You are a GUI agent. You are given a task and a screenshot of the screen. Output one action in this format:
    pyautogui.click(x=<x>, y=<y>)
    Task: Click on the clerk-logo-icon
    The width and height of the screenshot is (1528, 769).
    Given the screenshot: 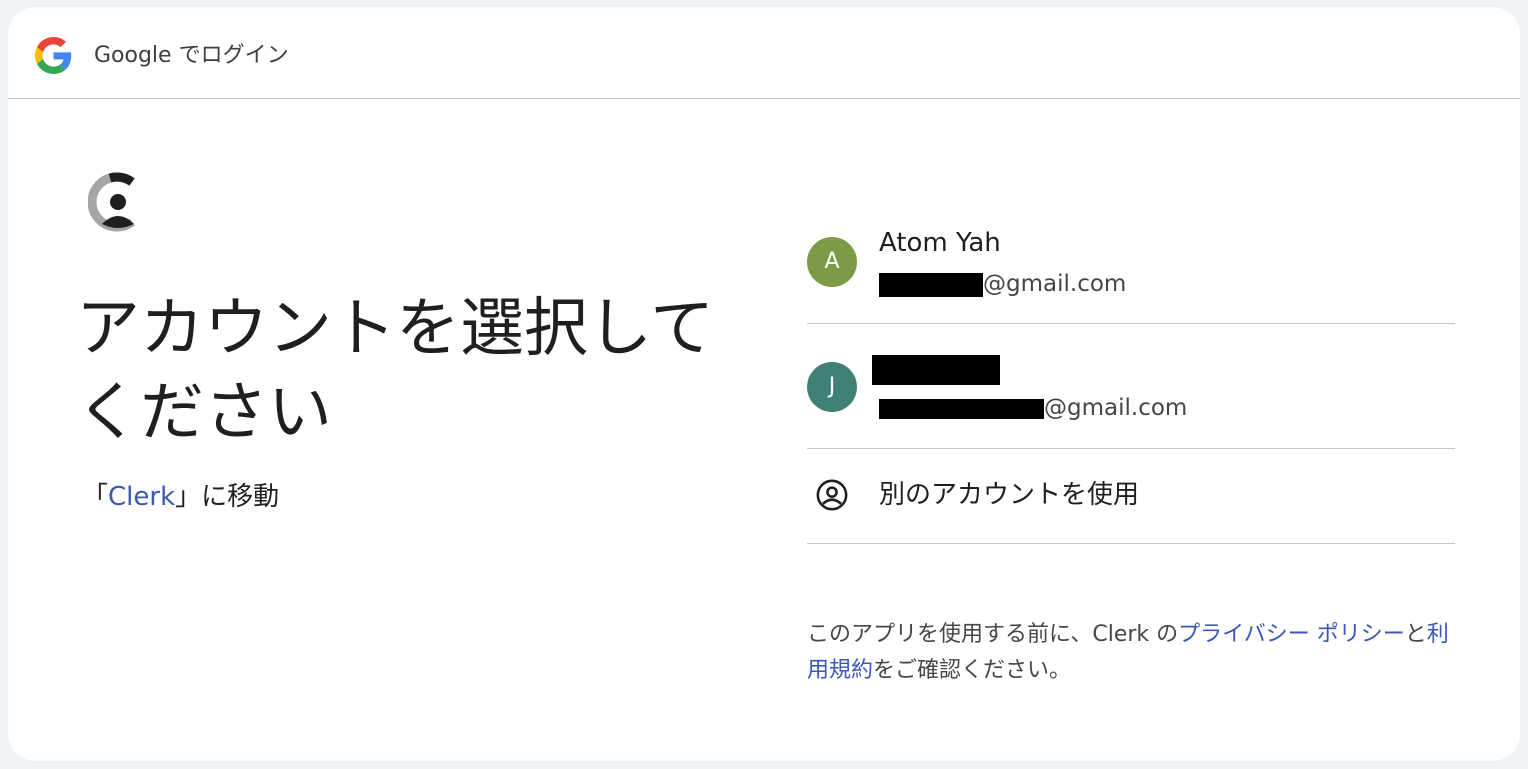 What is the action you would take?
    pyautogui.click(x=111, y=202)
    